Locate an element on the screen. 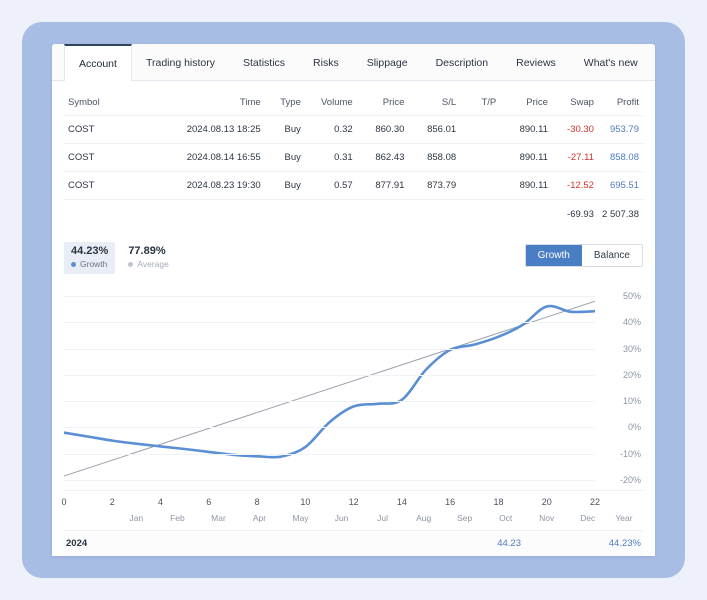 The image size is (707, 600). totals-swap: -69.93 is located at coordinates (574, 213).